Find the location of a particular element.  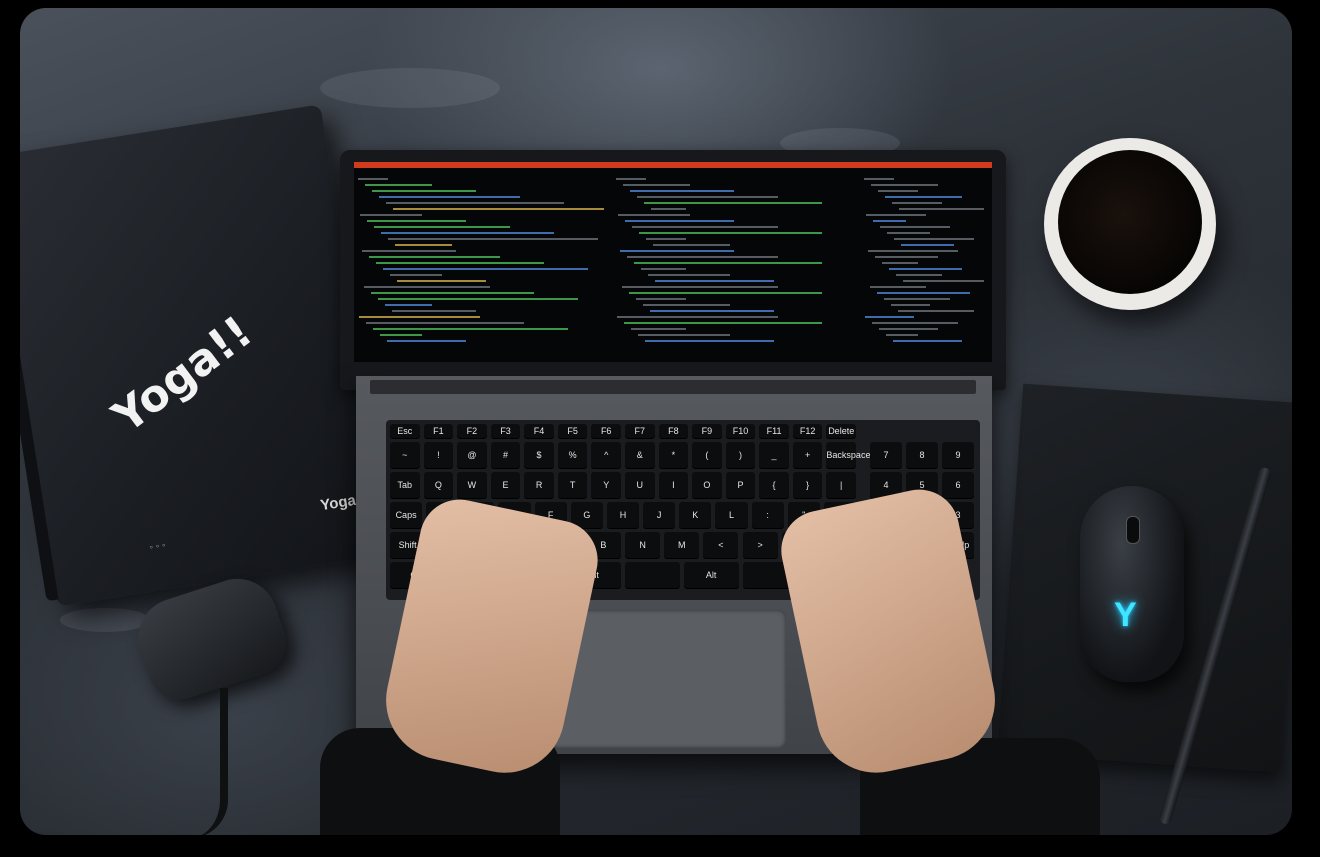

mouse-logo-icon: Y is located at coordinates (1125, 615).